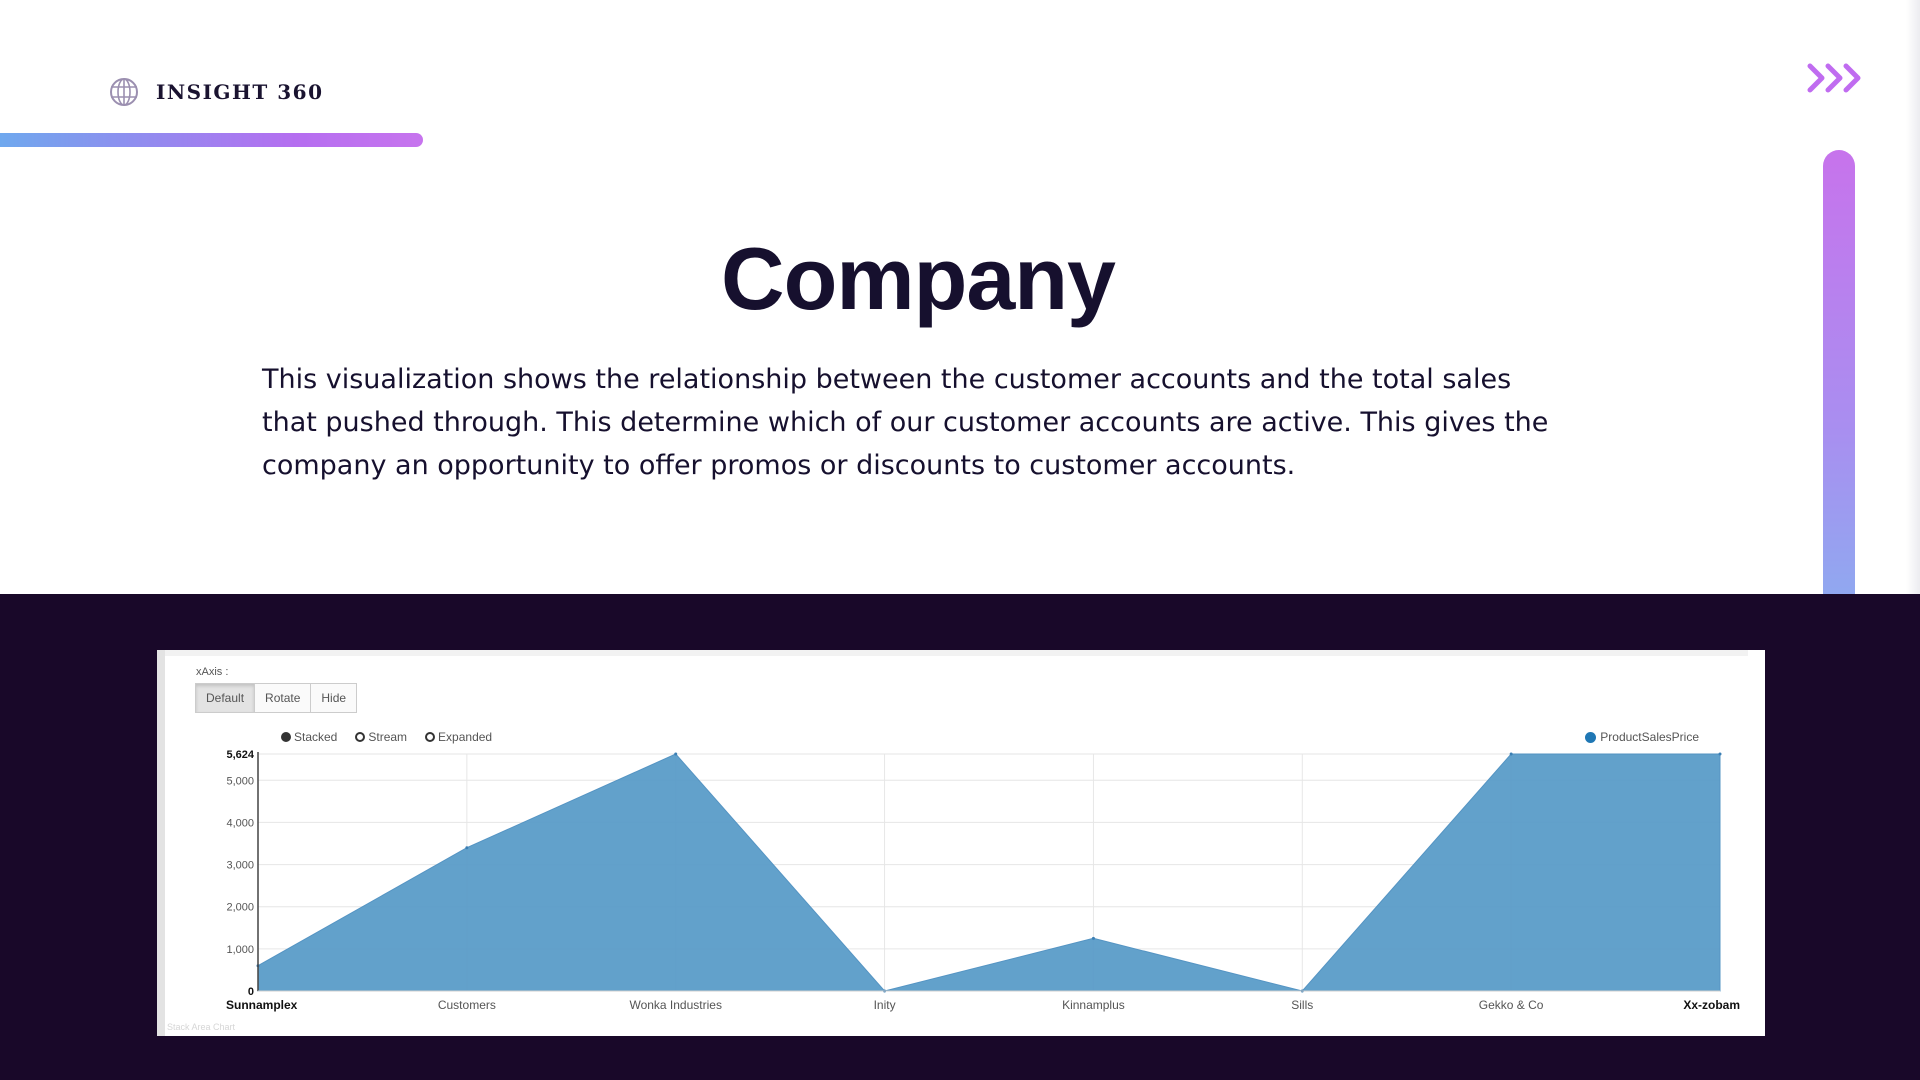 The image size is (1920, 1080). Describe the element at coordinates (240, 866) in the screenshot. I see `y-tick-label: 3,000` at that location.